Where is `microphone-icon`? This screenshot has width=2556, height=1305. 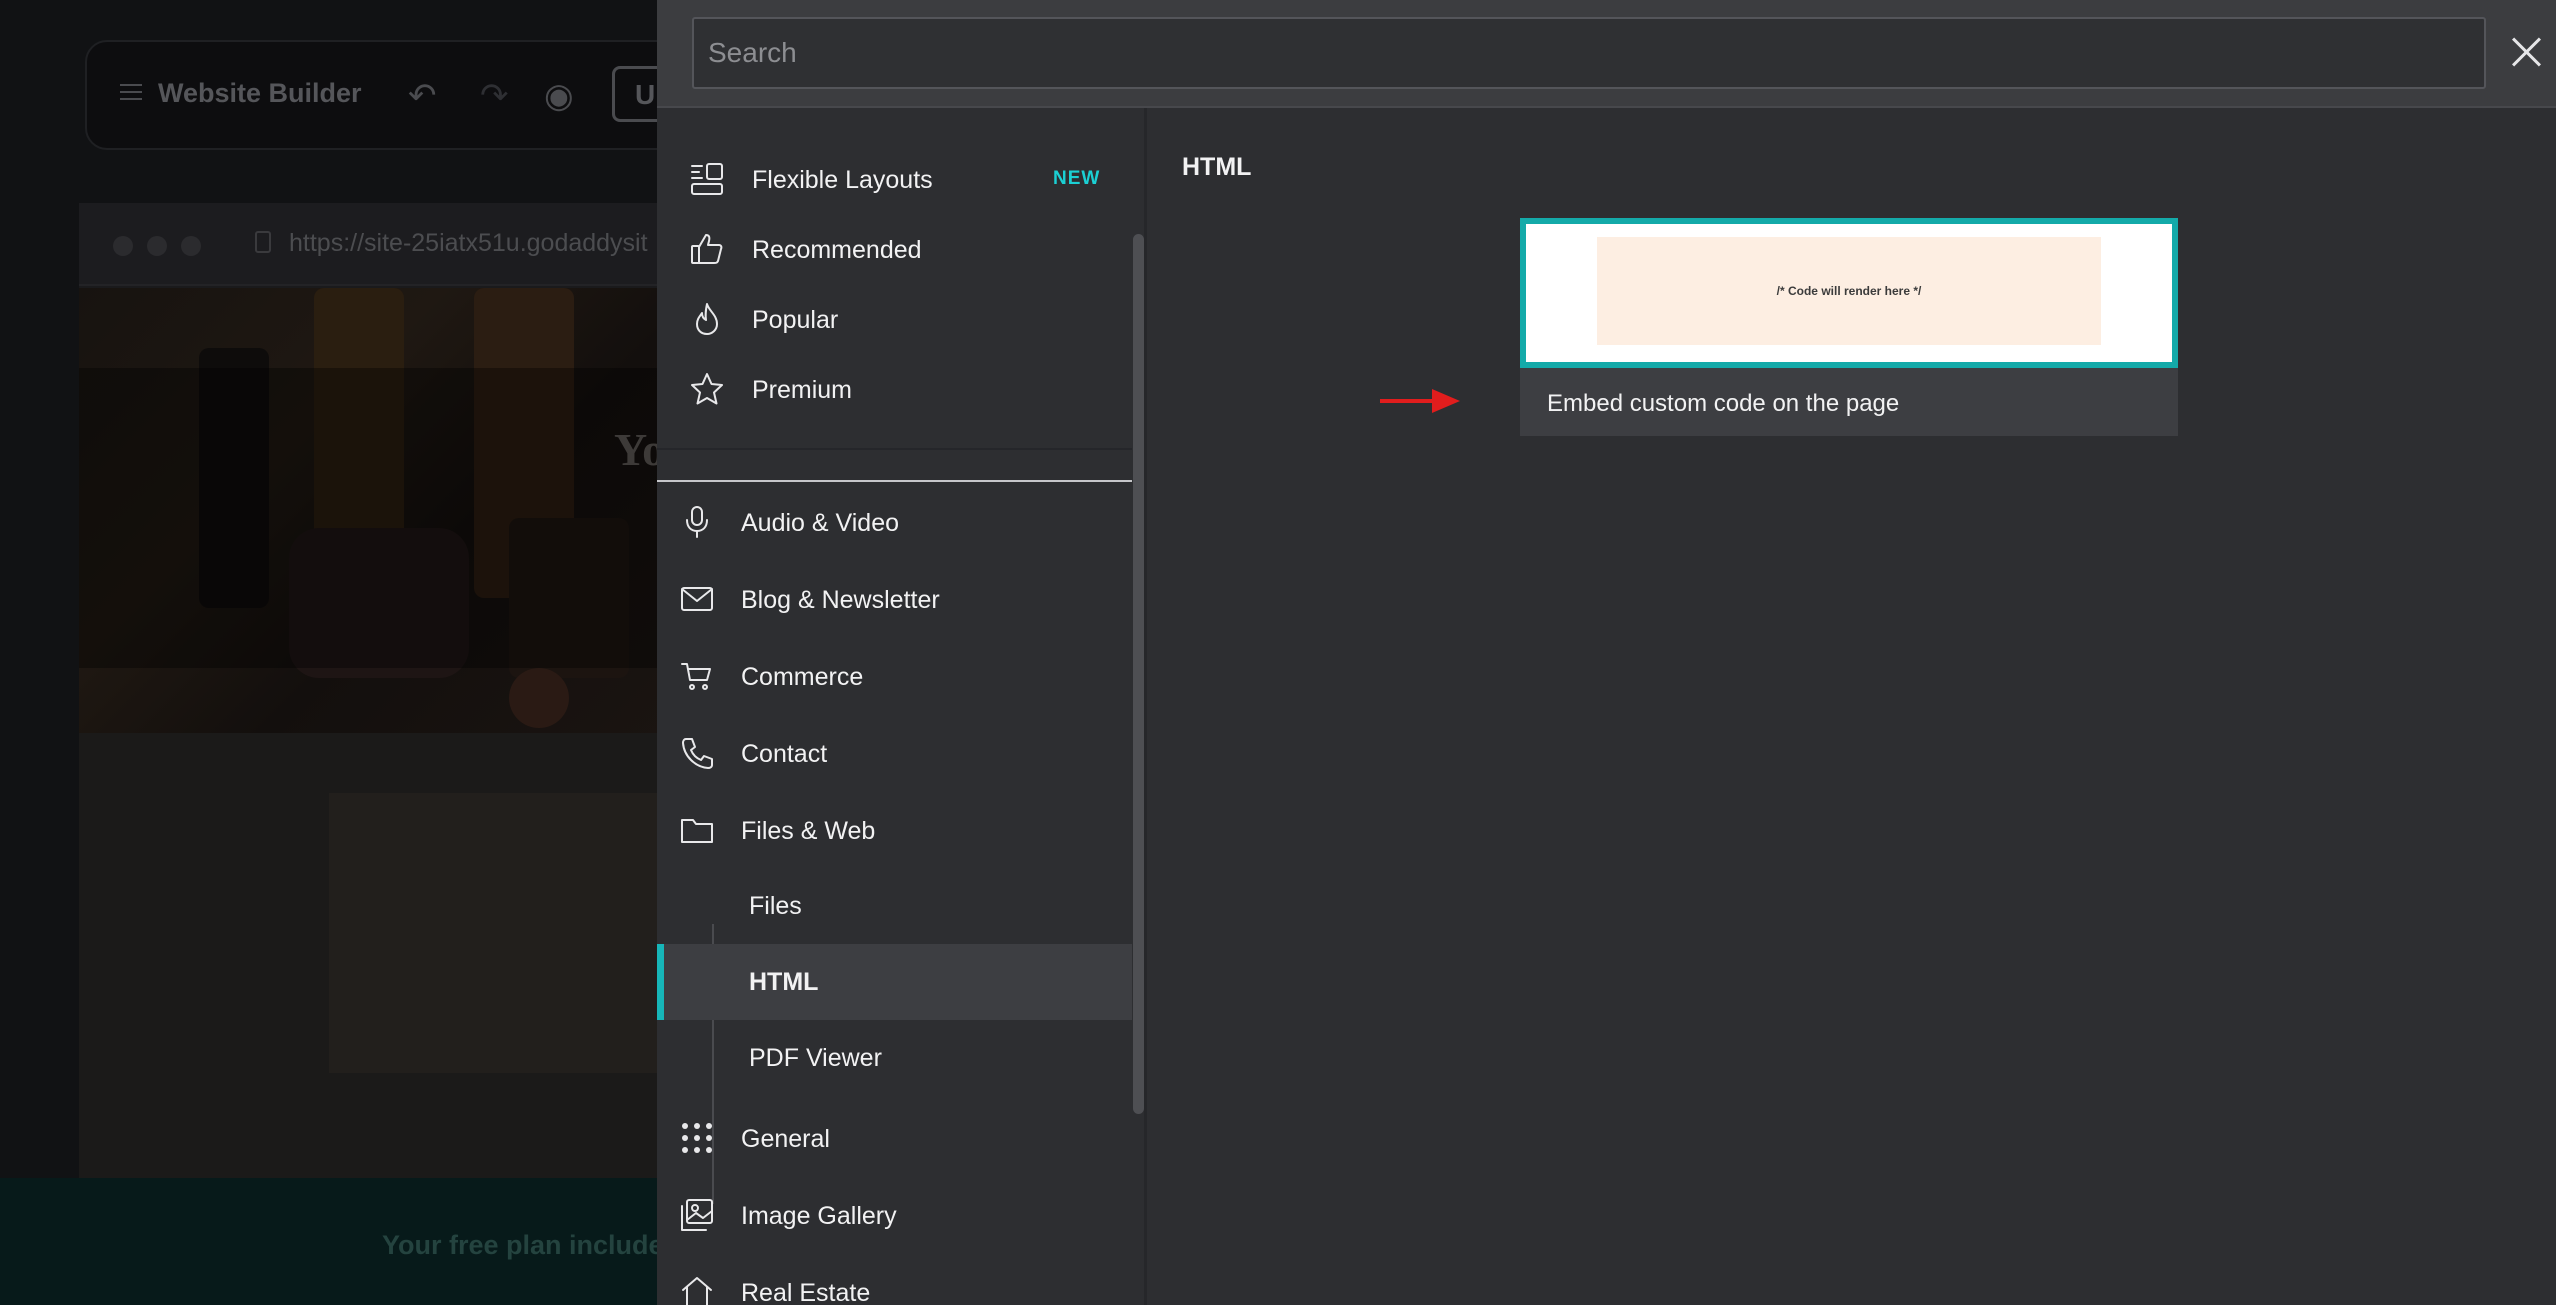 microphone-icon is located at coordinates (697, 522).